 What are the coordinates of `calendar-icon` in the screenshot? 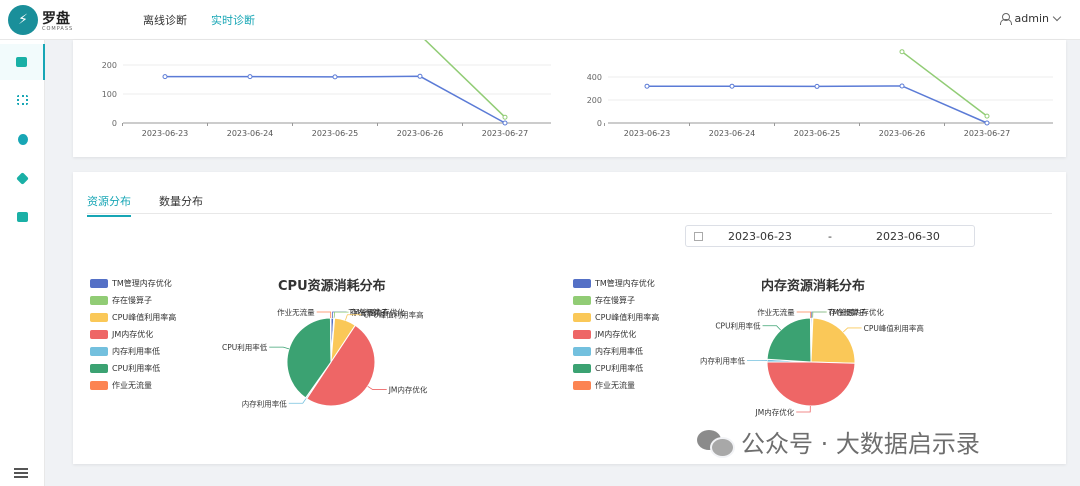 It's located at (698, 236).